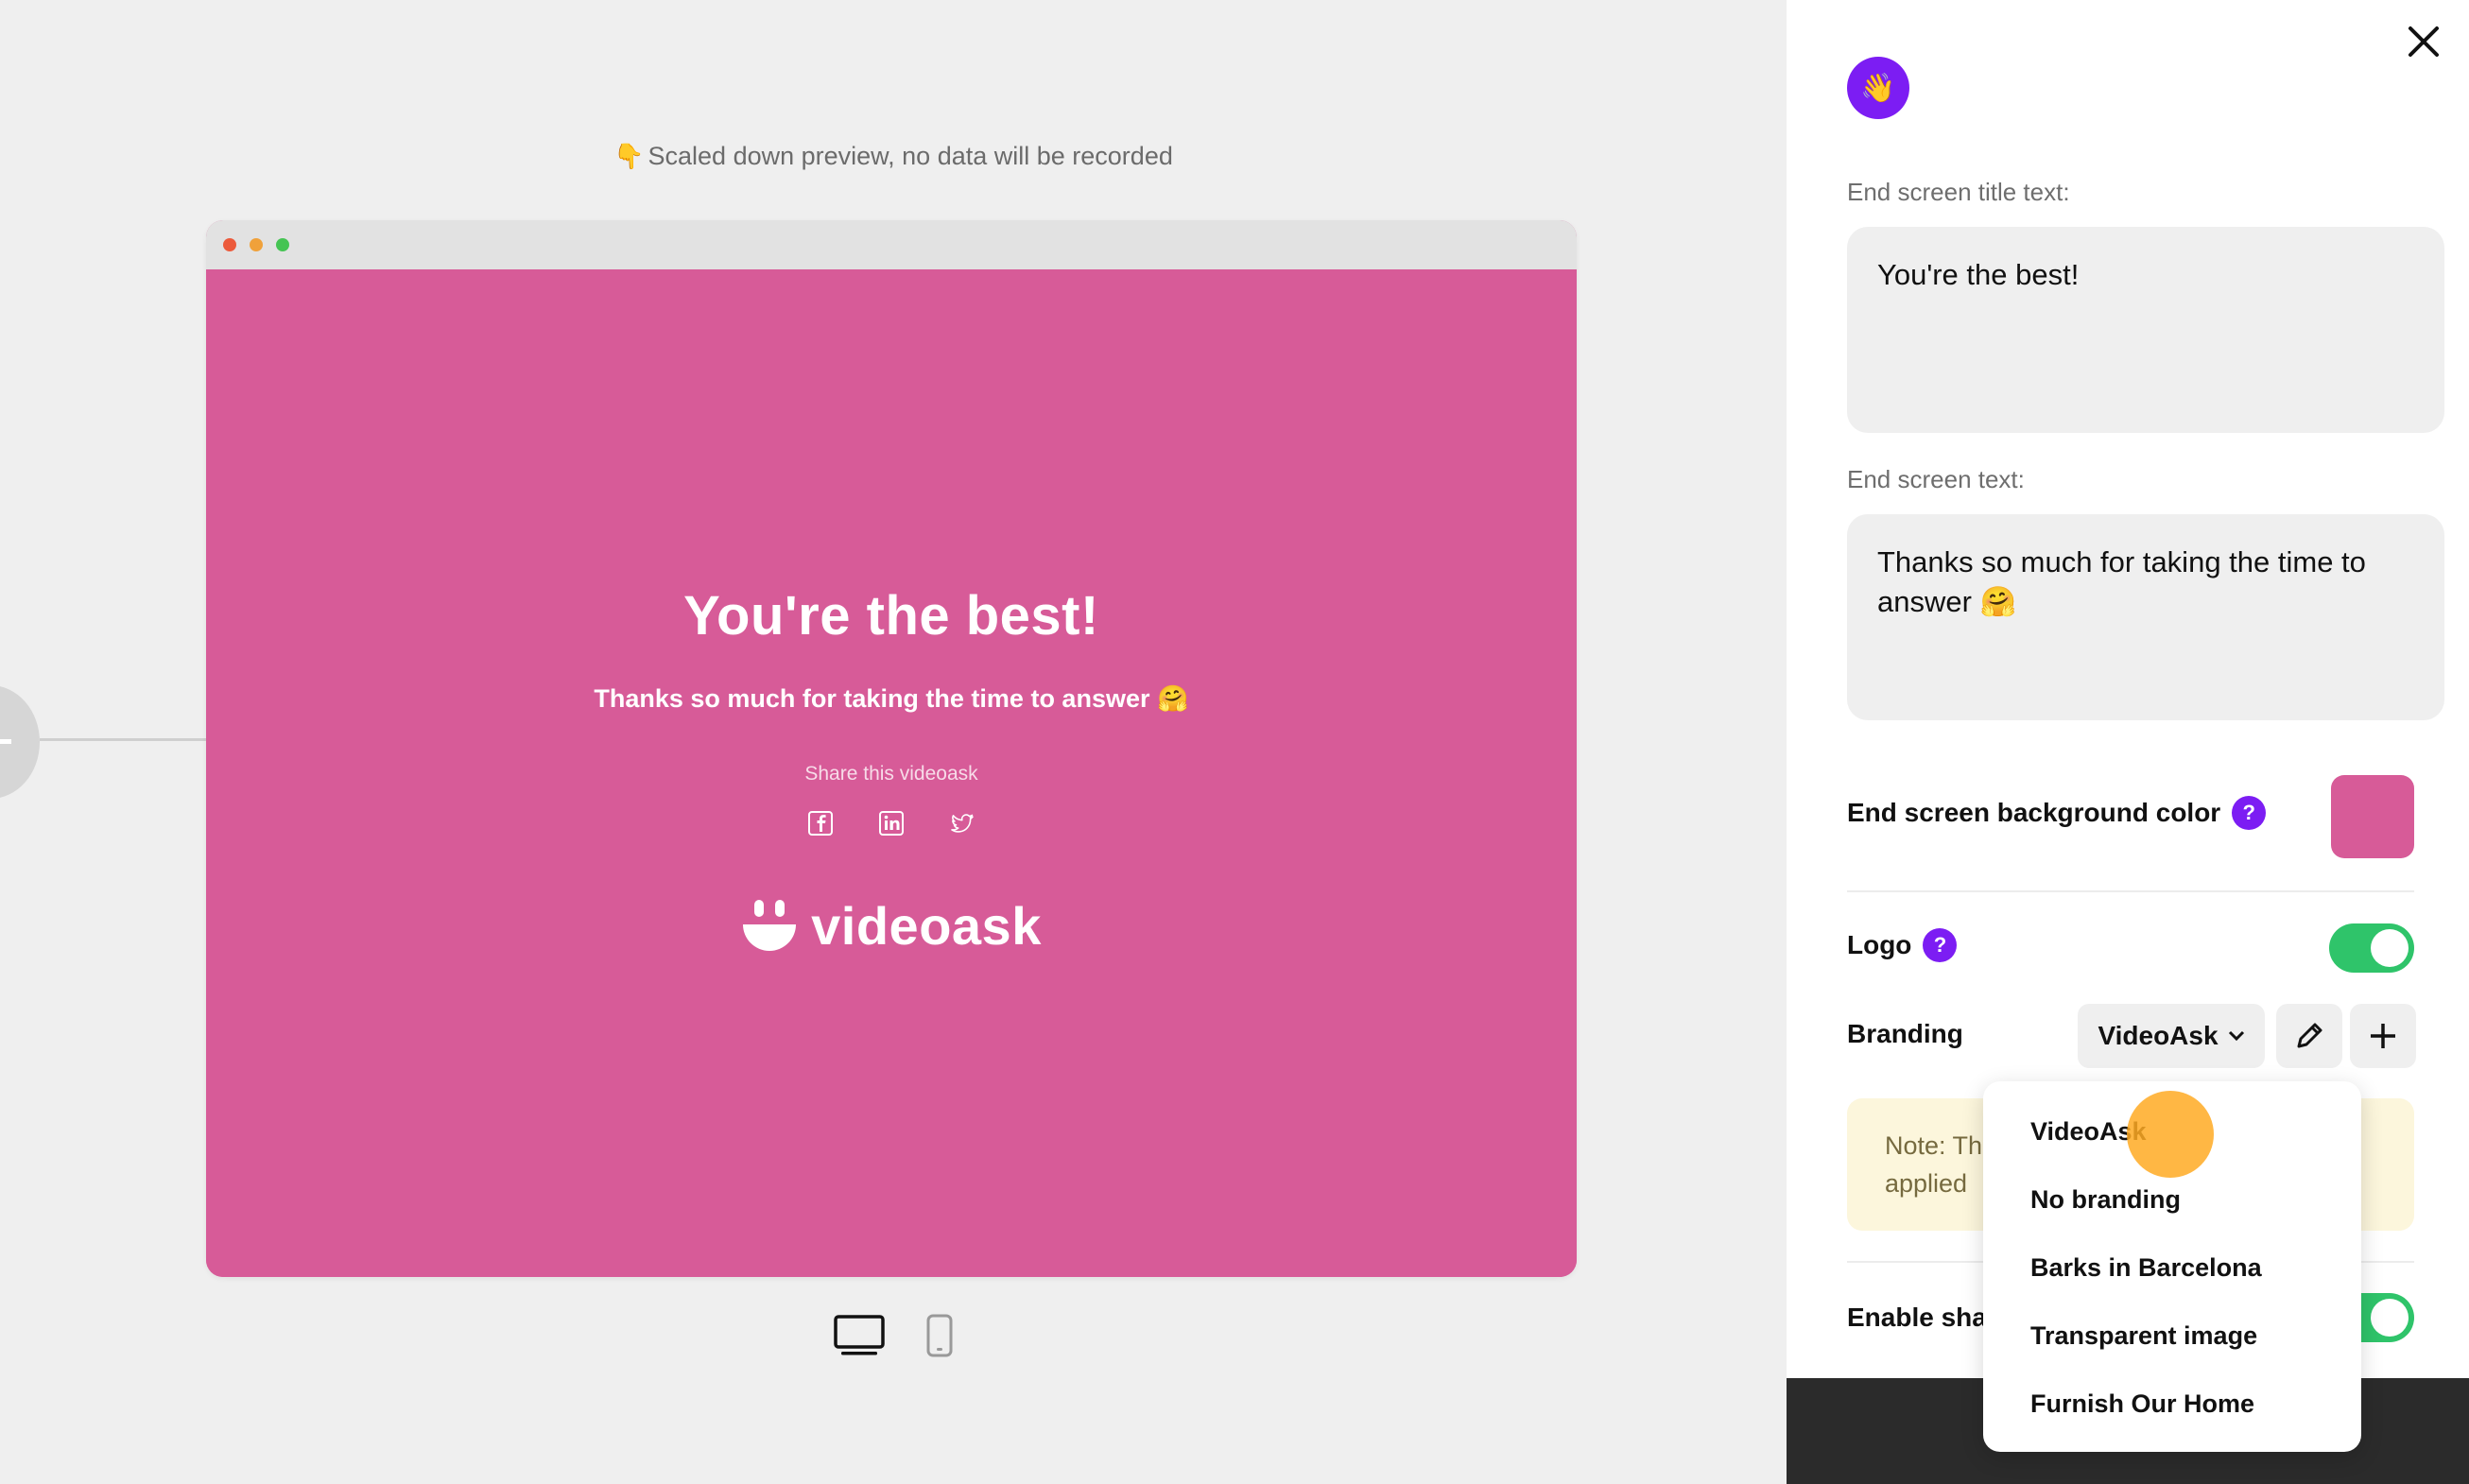  What do you see at coordinates (2236, 1036) in the screenshot?
I see `chevron-down-icon` at bounding box center [2236, 1036].